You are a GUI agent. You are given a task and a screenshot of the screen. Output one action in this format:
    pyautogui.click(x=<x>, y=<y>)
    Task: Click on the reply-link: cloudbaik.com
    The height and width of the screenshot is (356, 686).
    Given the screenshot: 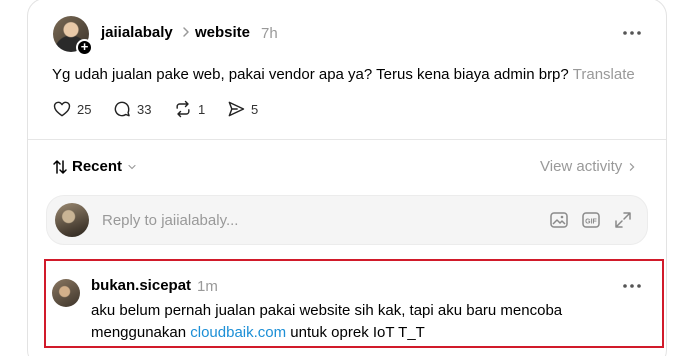 What is the action you would take?
    pyautogui.click(x=238, y=332)
    